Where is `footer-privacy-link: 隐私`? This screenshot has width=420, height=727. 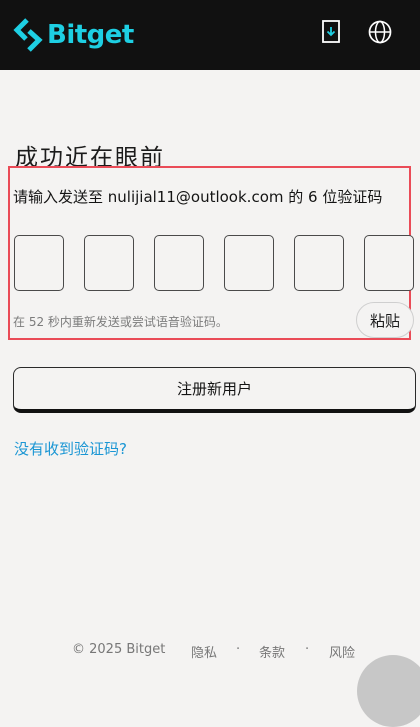 footer-privacy-link: 隐私 is located at coordinates (204, 651).